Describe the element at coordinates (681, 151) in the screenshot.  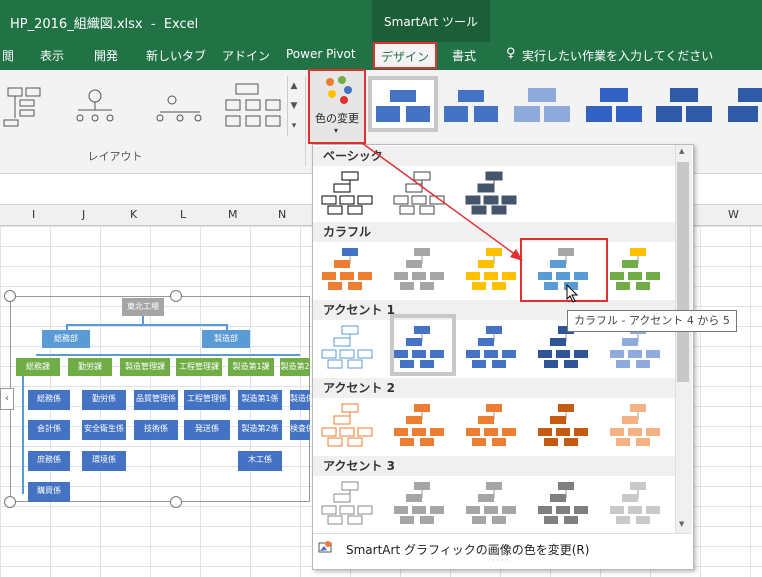
I see `scroll-up-icon: ▲` at that location.